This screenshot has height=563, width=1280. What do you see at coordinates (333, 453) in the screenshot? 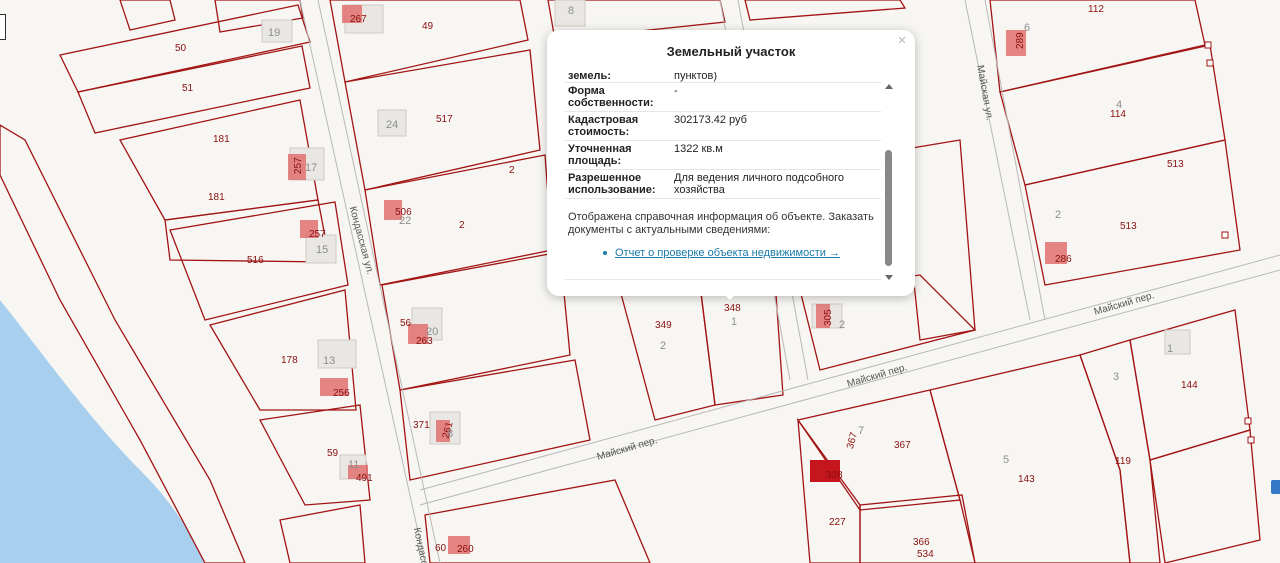
I see `svg-text: 59` at bounding box center [333, 453].